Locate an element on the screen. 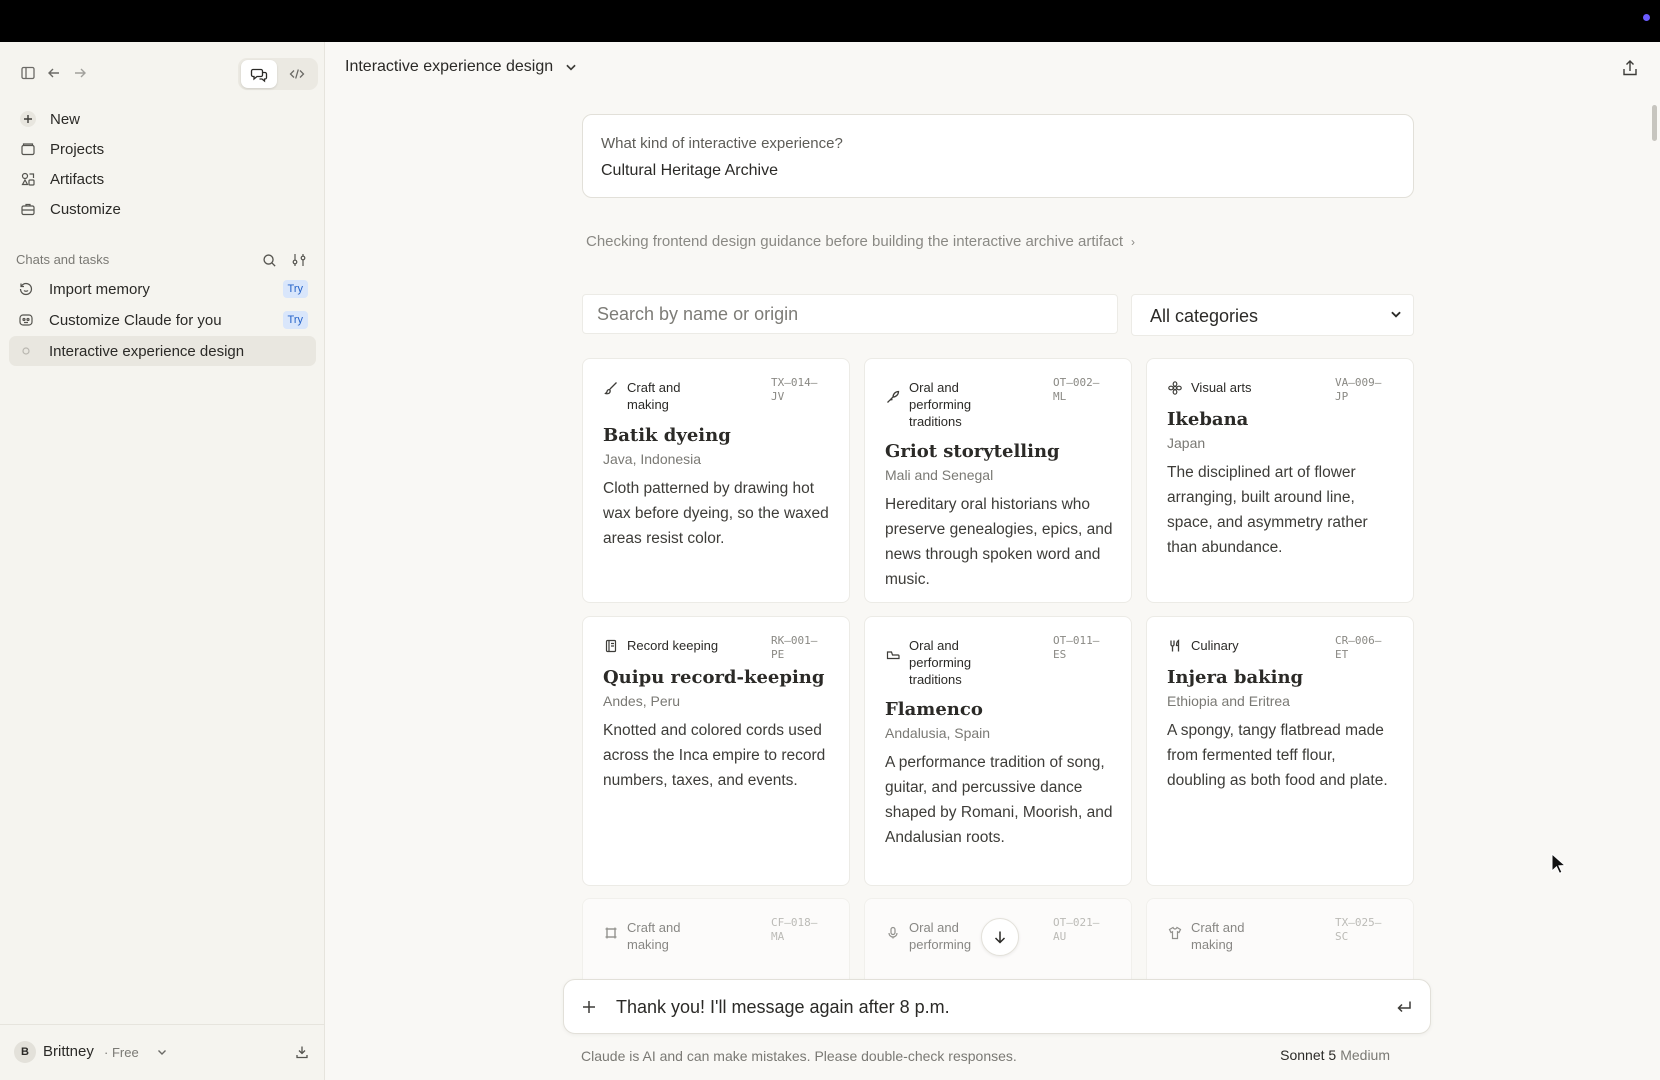 This screenshot has height=1080, width=1660. model-name: Sonnet 5 is located at coordinates (1308, 1055).